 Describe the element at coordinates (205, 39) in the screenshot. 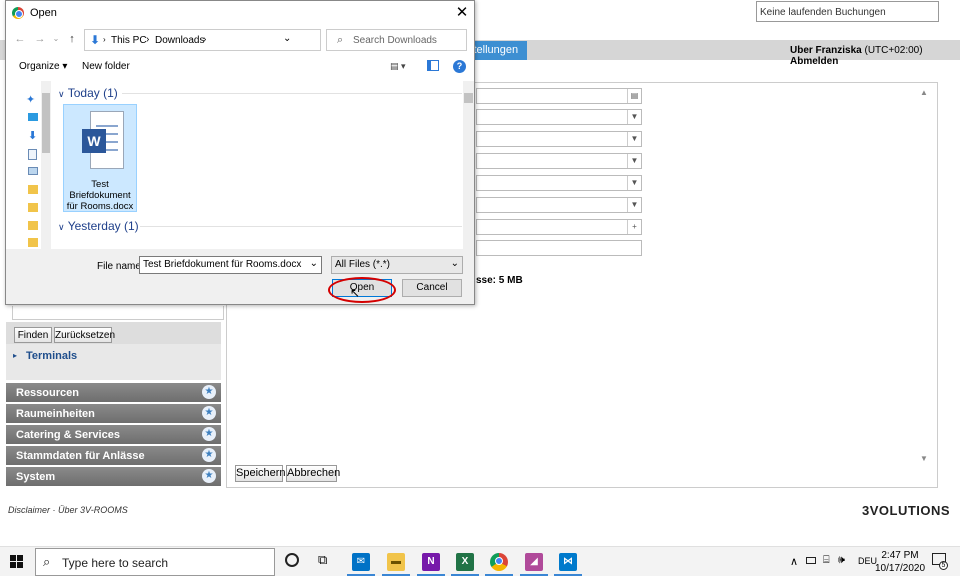

I see `chevron-right-icon: ›` at that location.